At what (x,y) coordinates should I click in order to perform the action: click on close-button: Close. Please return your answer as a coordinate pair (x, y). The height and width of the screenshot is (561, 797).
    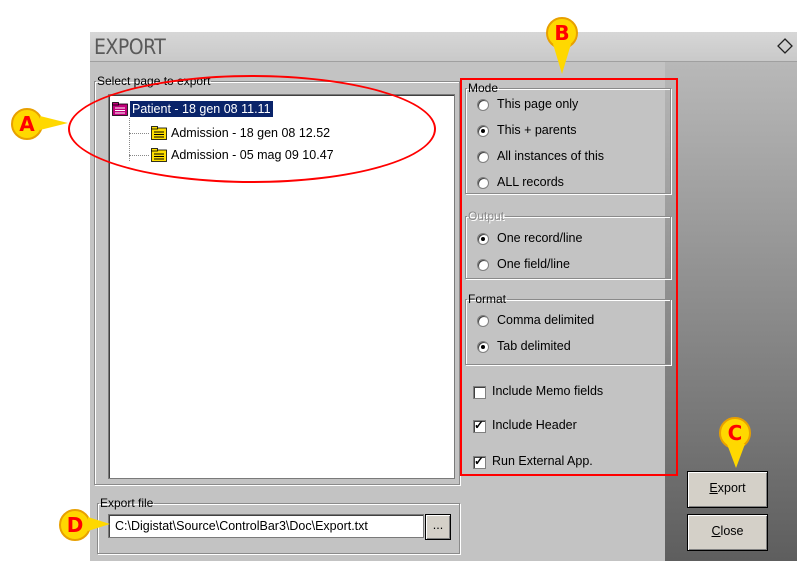
    Looking at the image, I should click on (727, 532).